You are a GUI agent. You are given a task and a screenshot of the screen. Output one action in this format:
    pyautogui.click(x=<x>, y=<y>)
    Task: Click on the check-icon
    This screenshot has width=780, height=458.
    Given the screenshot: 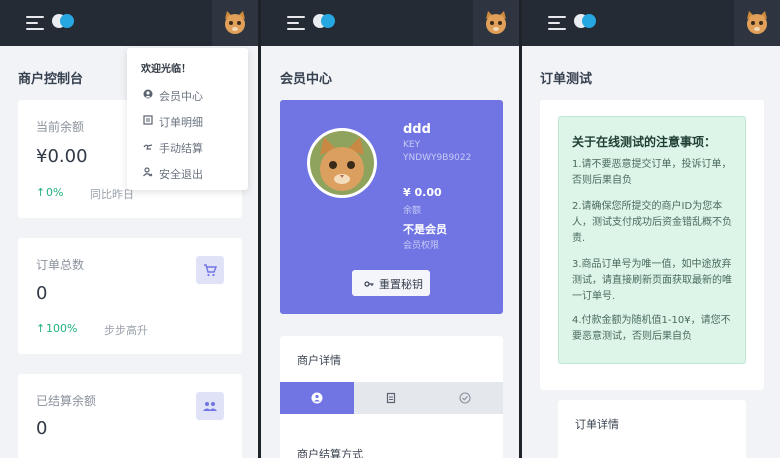 What is the action you would take?
    pyautogui.click(x=465, y=398)
    